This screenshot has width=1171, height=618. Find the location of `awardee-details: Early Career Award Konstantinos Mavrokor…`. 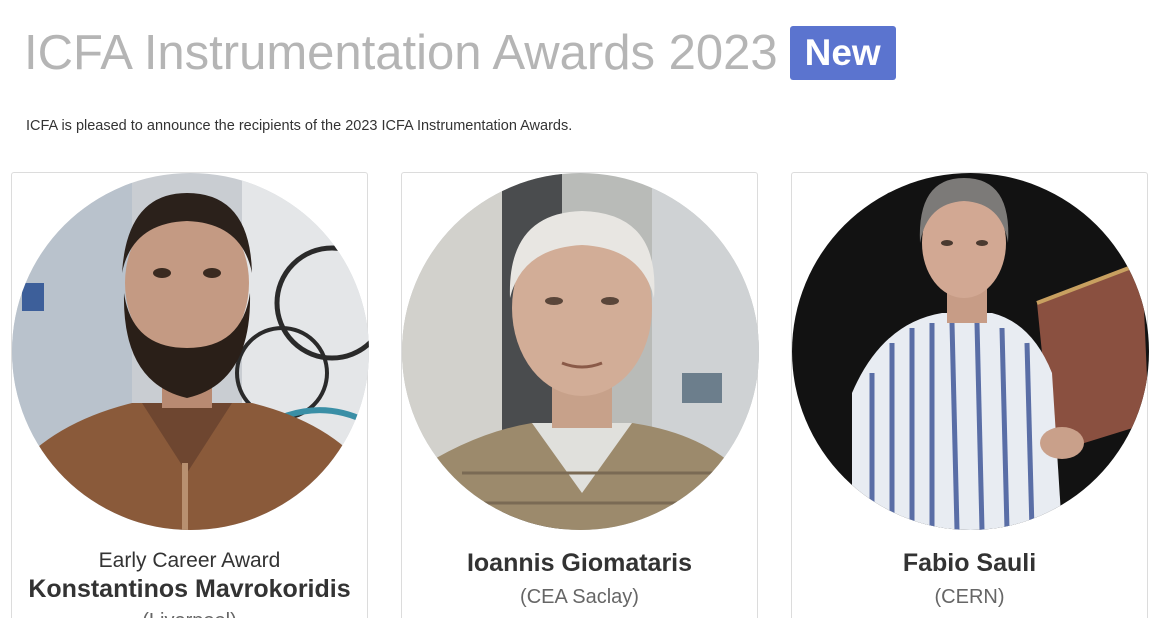

awardee-details: Early Career Award Konstantinos Mavrokor… is located at coordinates (189, 583).